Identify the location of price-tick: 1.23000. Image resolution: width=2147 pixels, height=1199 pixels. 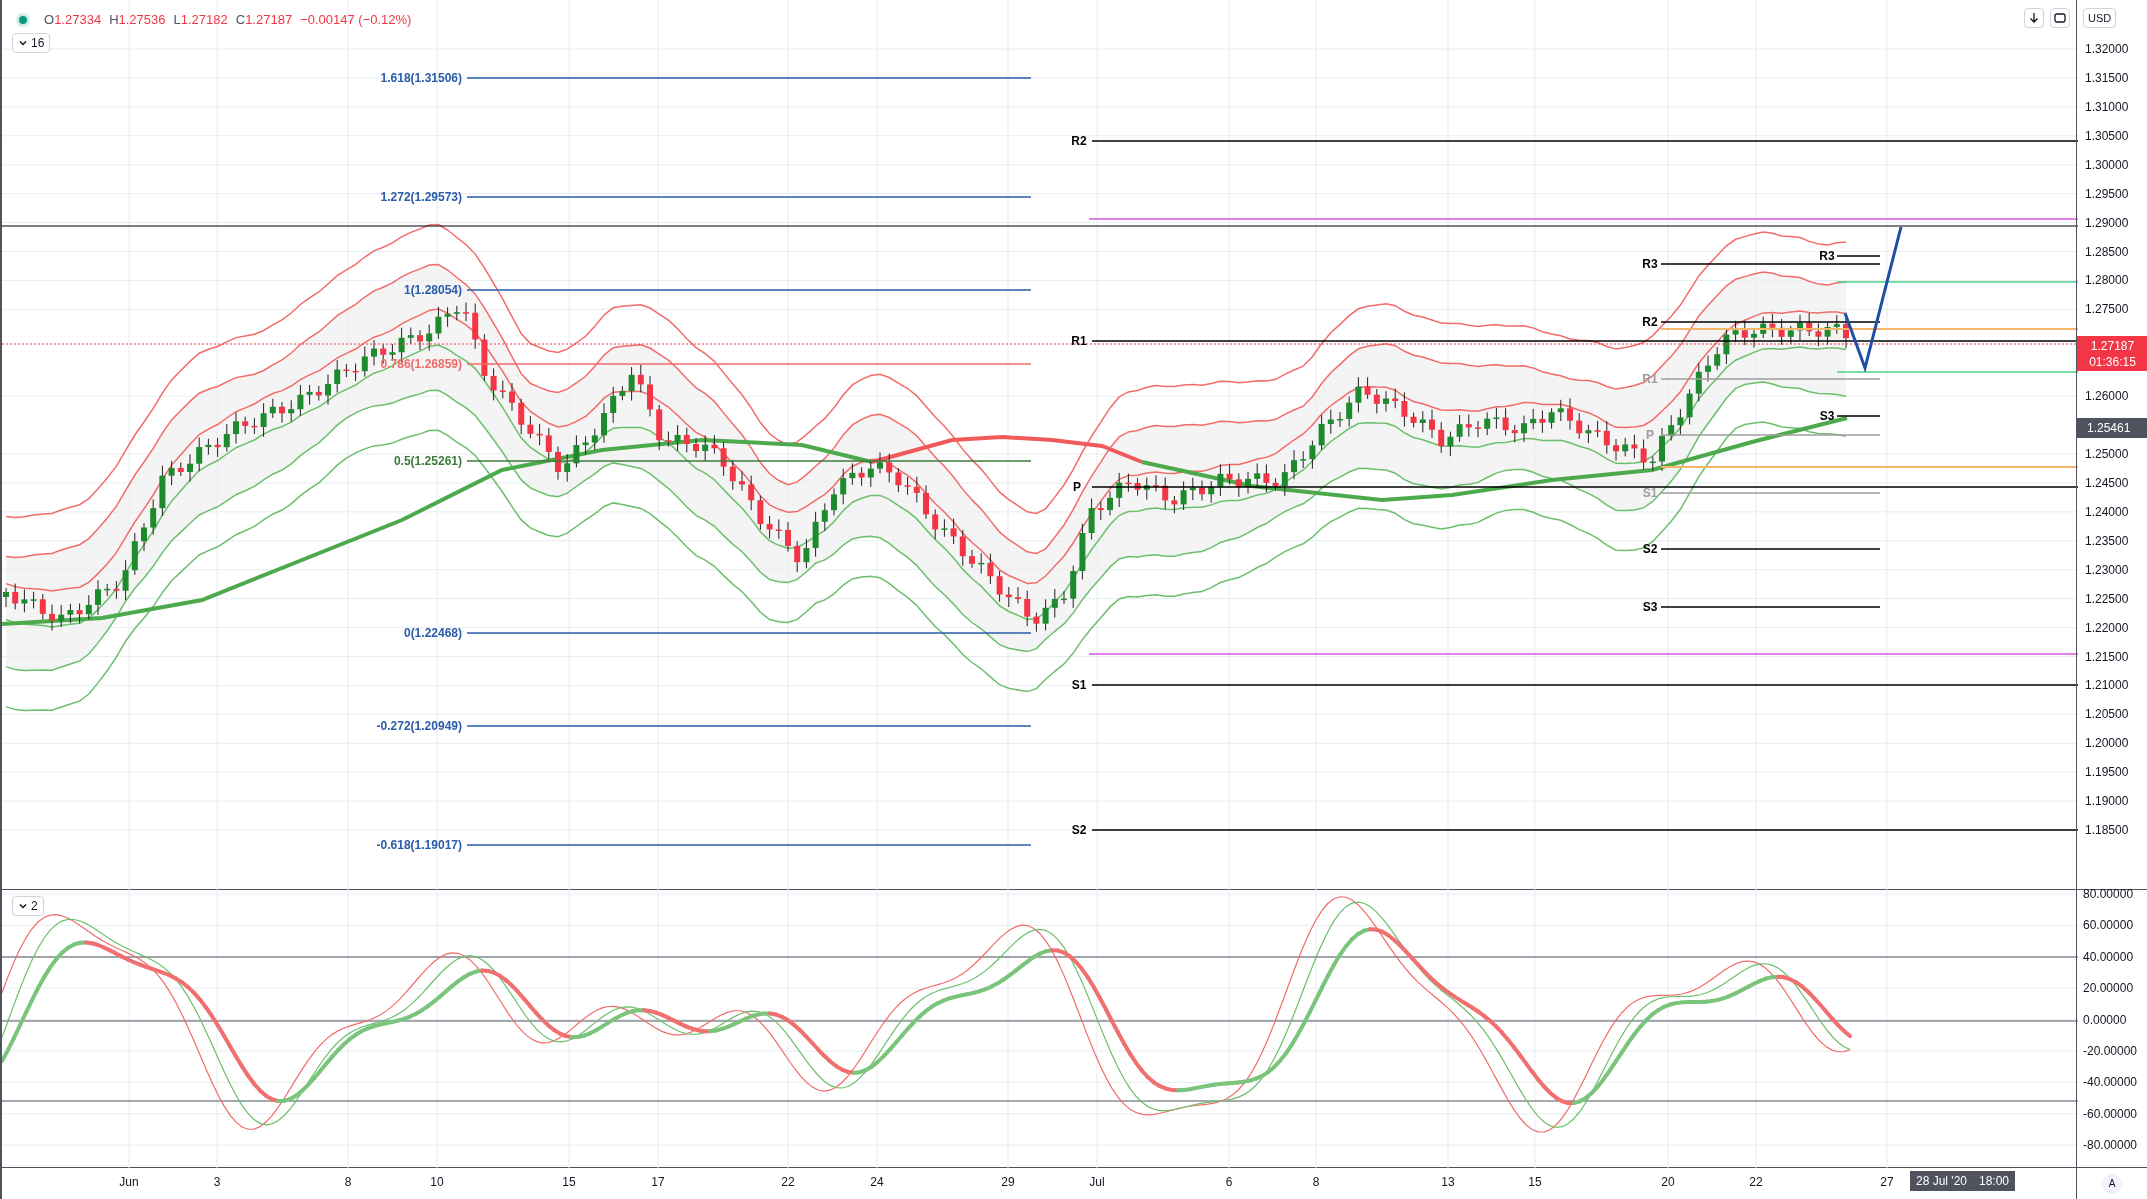
(2107, 569).